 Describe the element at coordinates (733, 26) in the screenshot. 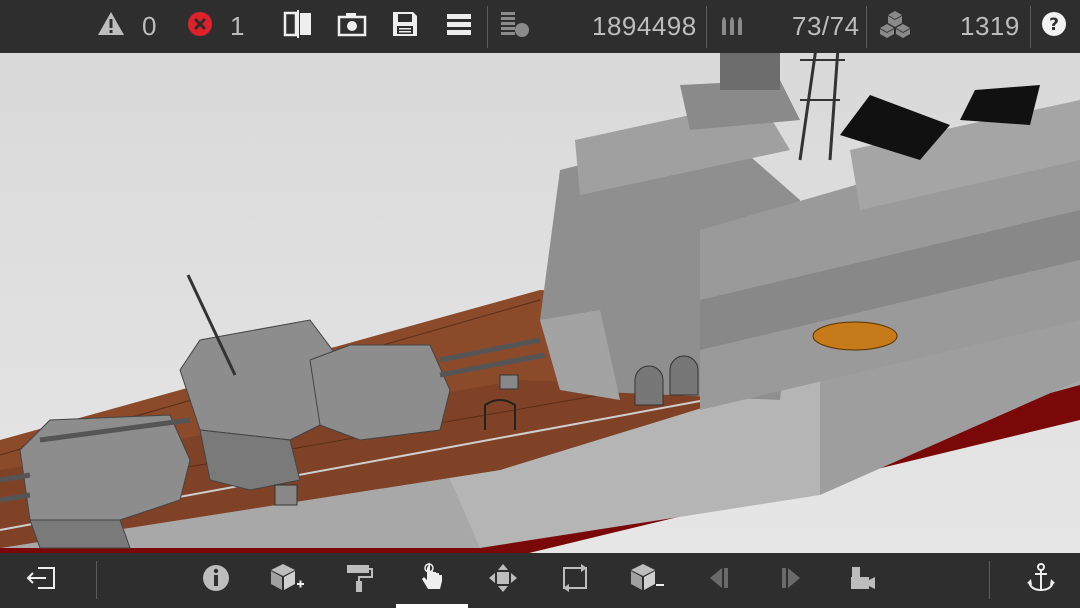

I see `ammo-icon` at that location.